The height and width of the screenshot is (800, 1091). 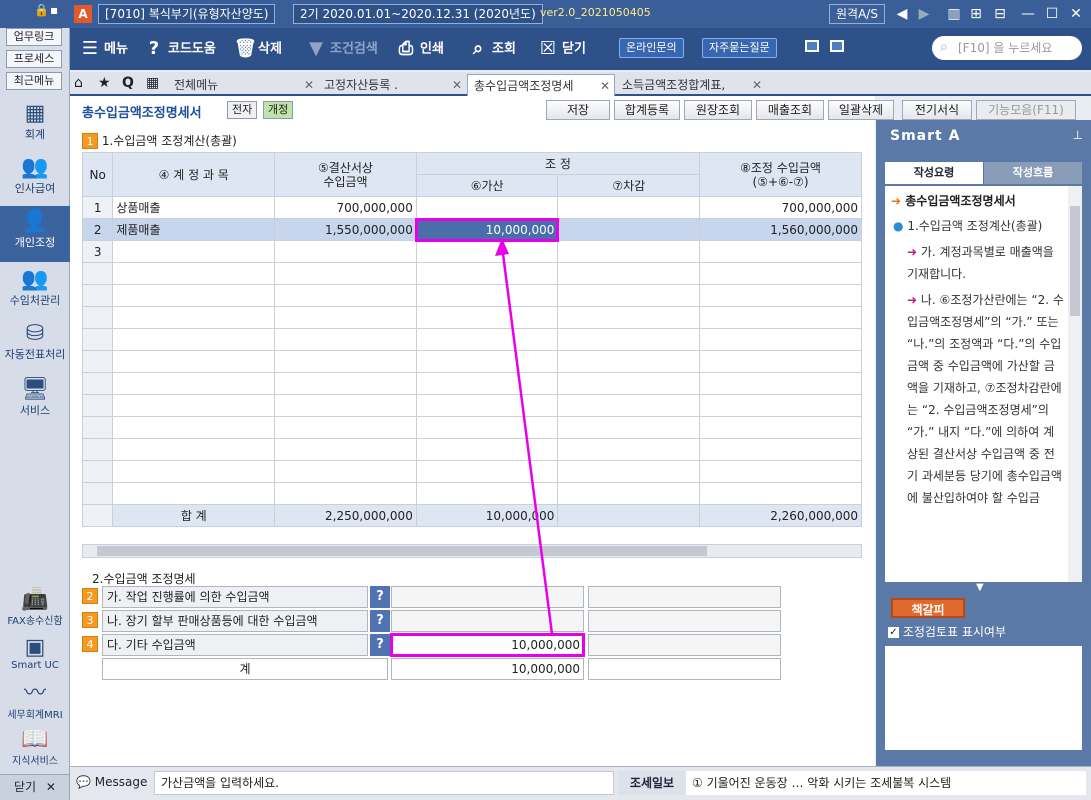 I want to click on detail-extra-ga, so click(x=684, y=597).